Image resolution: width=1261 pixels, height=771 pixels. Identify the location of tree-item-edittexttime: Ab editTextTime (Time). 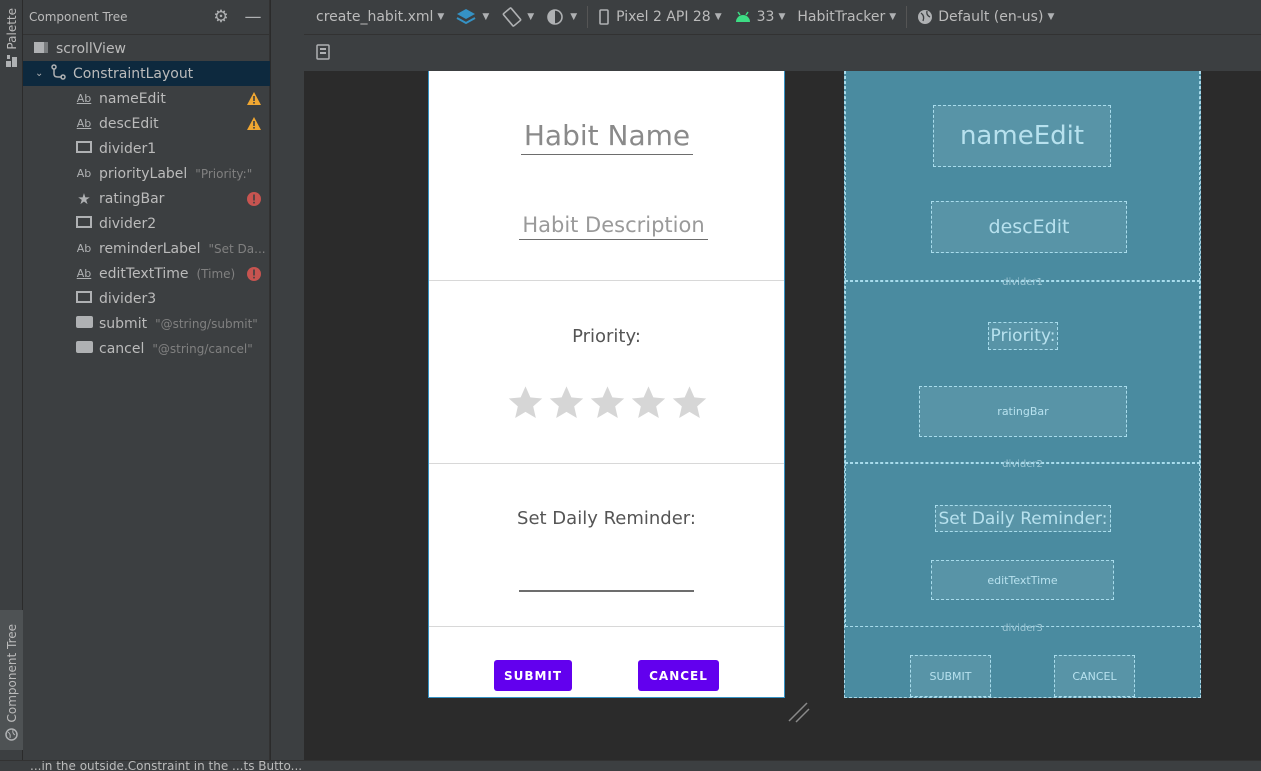
(146, 273).